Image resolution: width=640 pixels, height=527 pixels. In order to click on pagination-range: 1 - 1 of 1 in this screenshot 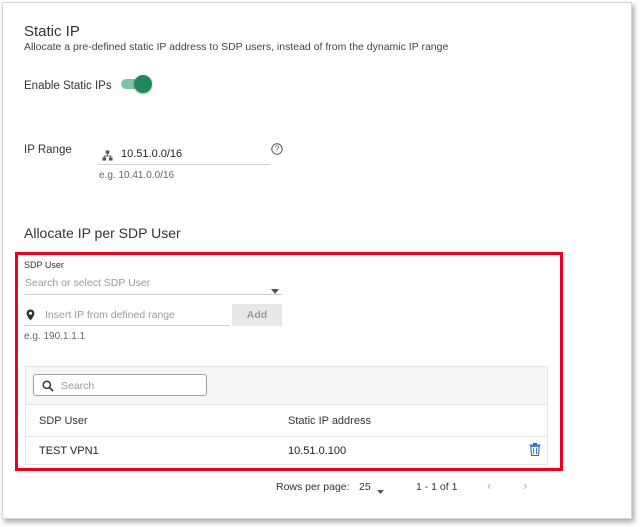, I will do `click(437, 487)`.